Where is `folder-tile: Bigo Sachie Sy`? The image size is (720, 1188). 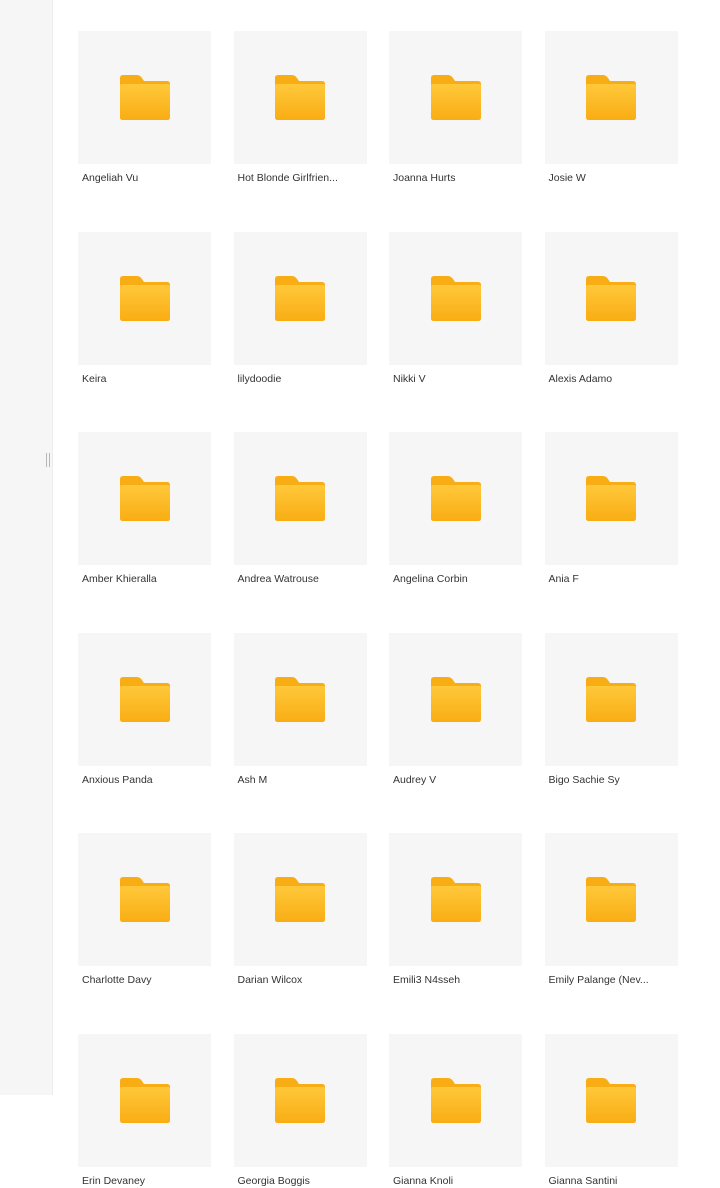 folder-tile: Bigo Sachie Sy is located at coordinates (611, 709).